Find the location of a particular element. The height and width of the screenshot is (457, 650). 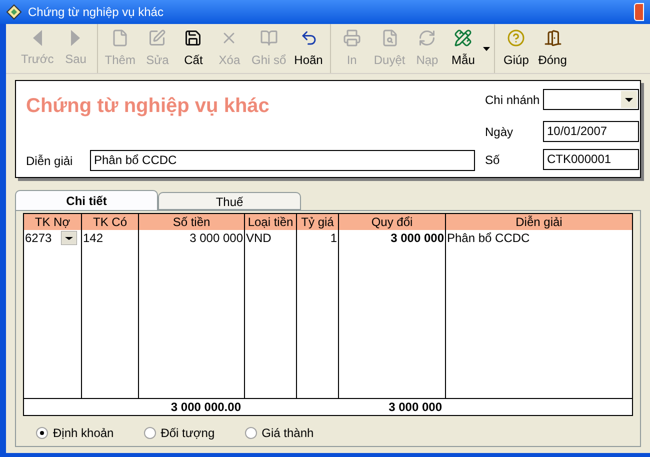

description-field: Phân bổ CCDC is located at coordinates (282, 160).